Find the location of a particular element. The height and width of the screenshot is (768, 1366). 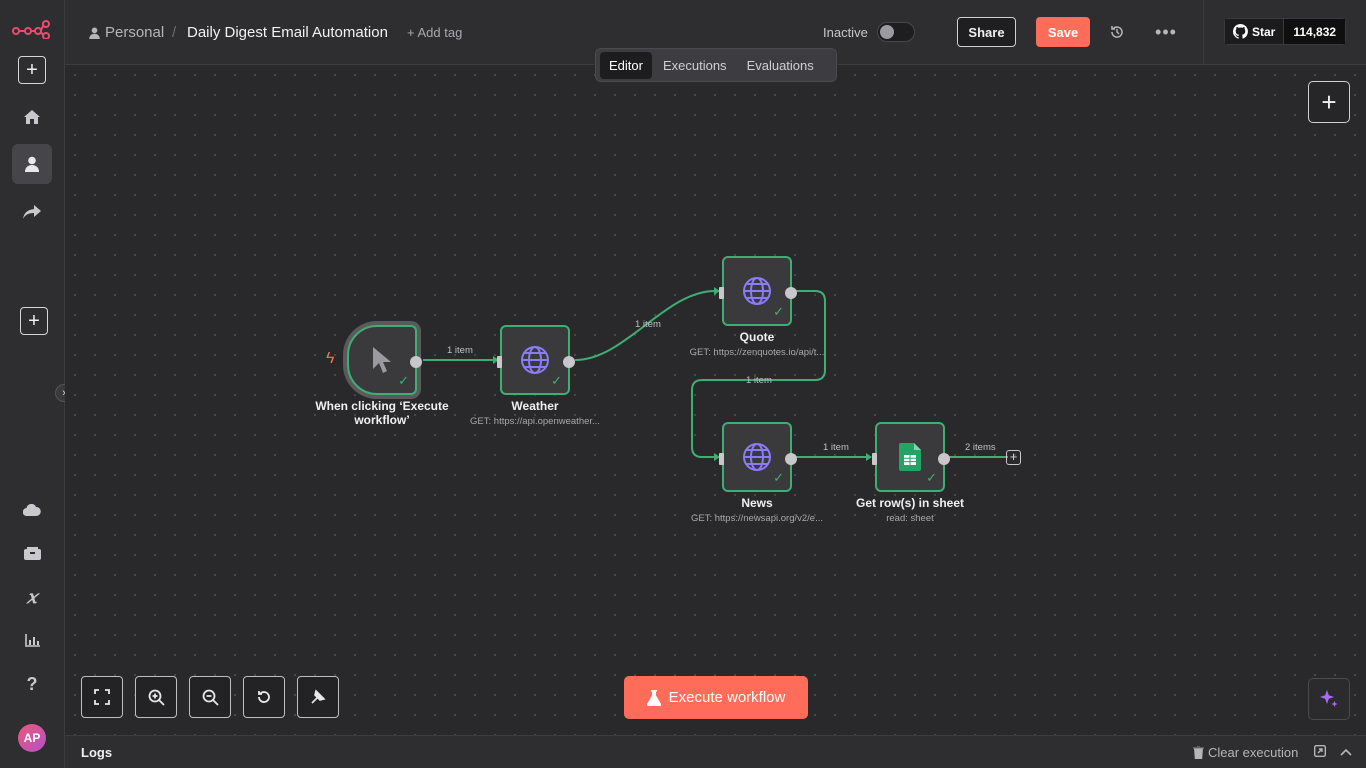

node-weather: ✓ is located at coordinates (536, 360).